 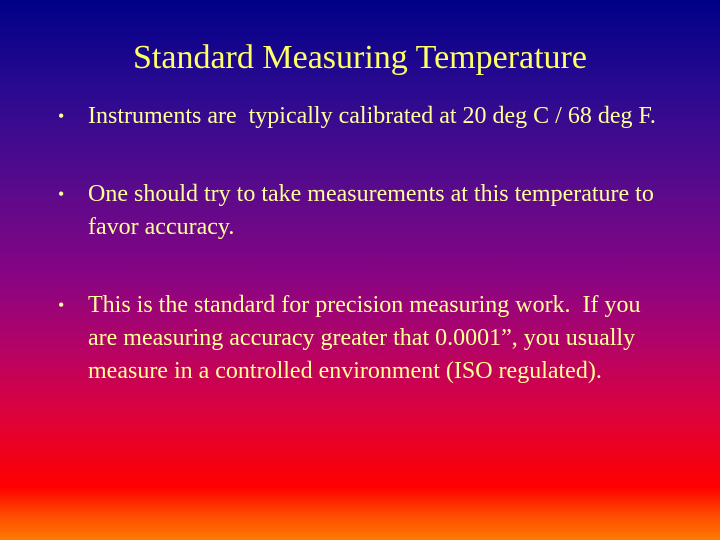 What do you see at coordinates (360, 57) in the screenshot?
I see `slide-title: Standard Measuring Temperature` at bounding box center [360, 57].